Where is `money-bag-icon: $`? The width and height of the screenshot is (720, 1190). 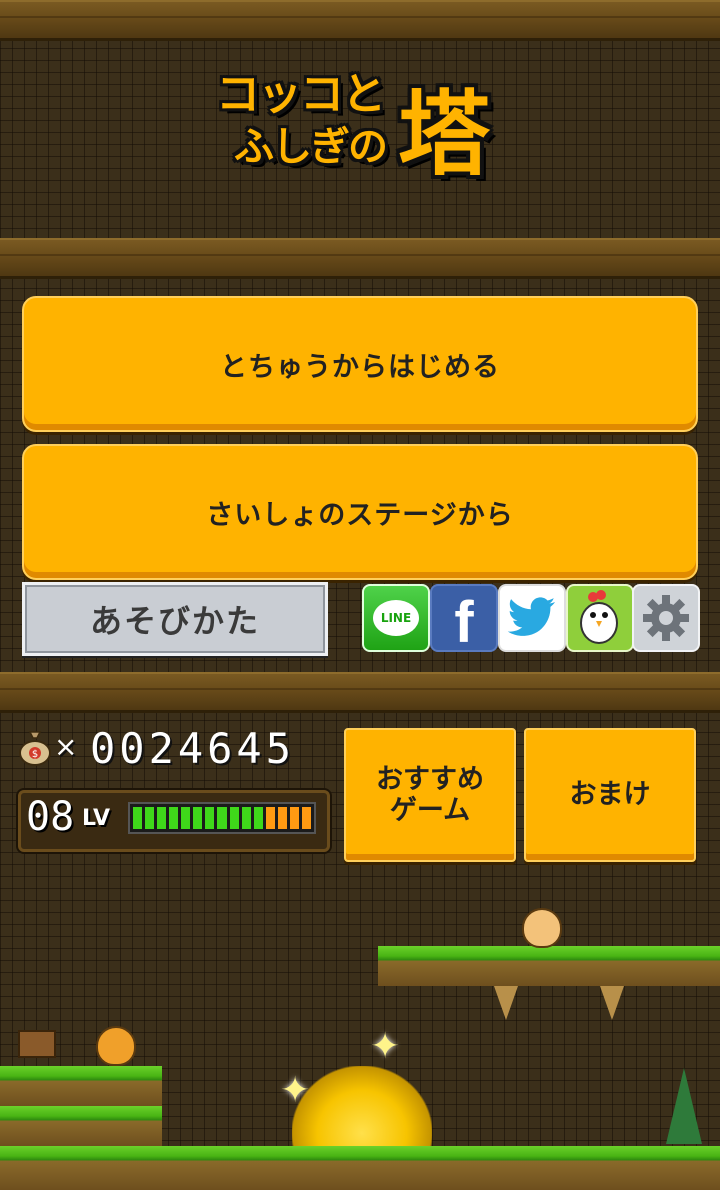
money-bag-icon: $ is located at coordinates (35, 748).